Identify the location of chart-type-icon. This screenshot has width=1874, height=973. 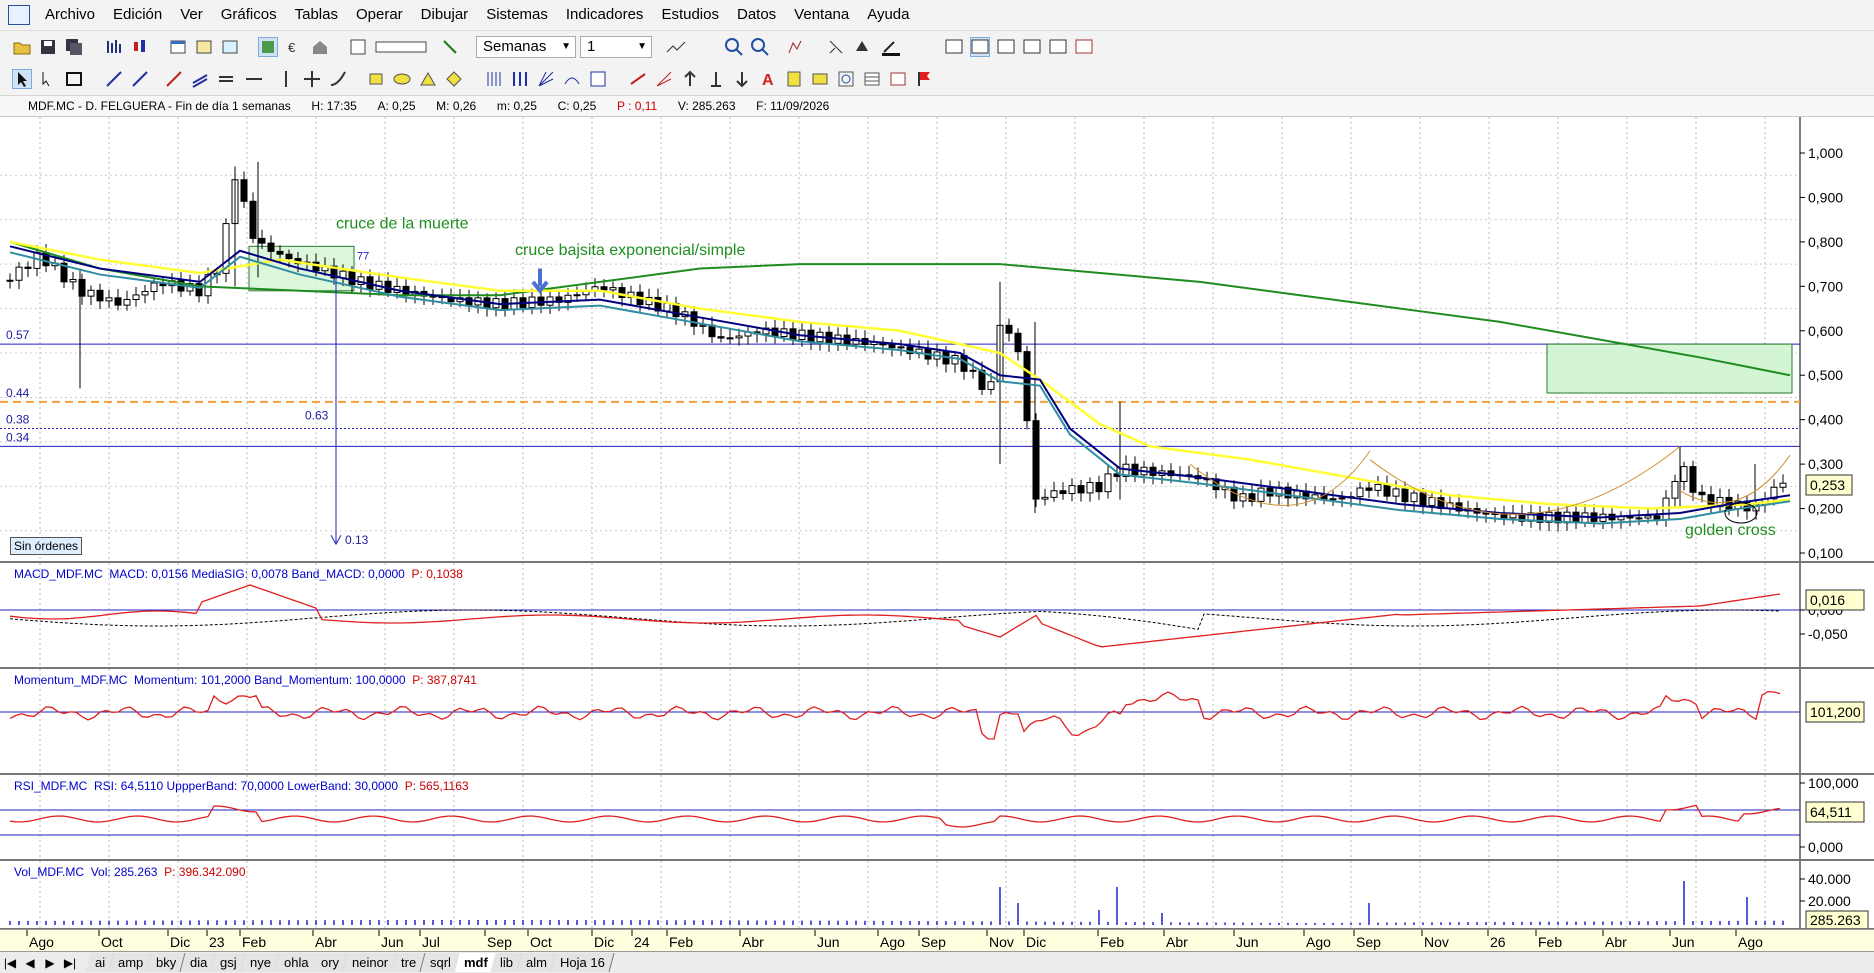
(681, 47).